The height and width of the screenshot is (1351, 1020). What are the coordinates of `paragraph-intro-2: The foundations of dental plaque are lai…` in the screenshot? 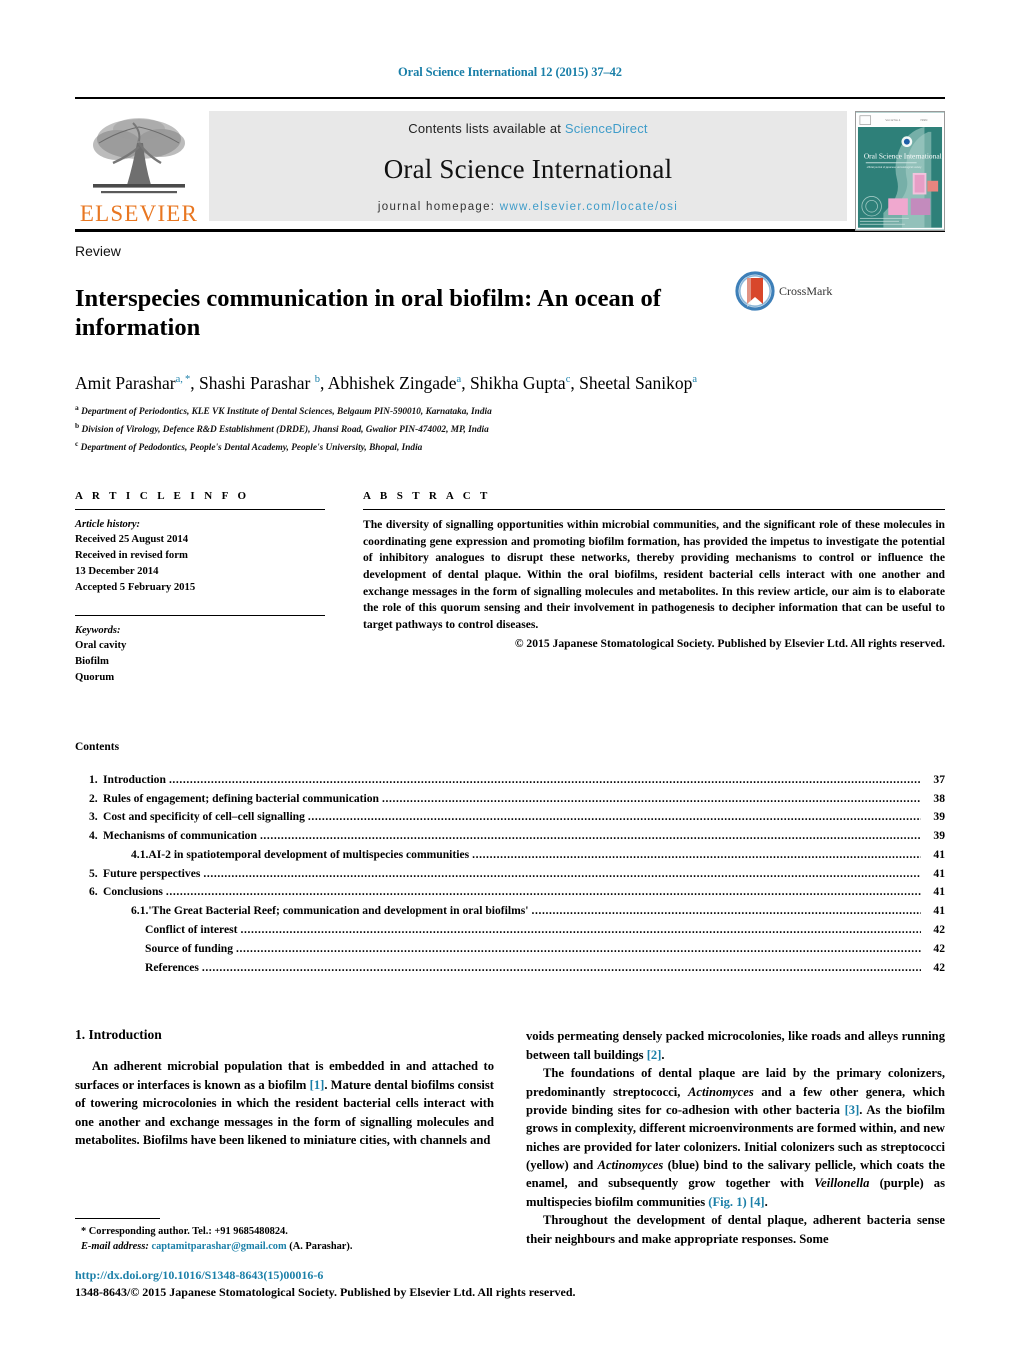 It's located at (736, 1137).